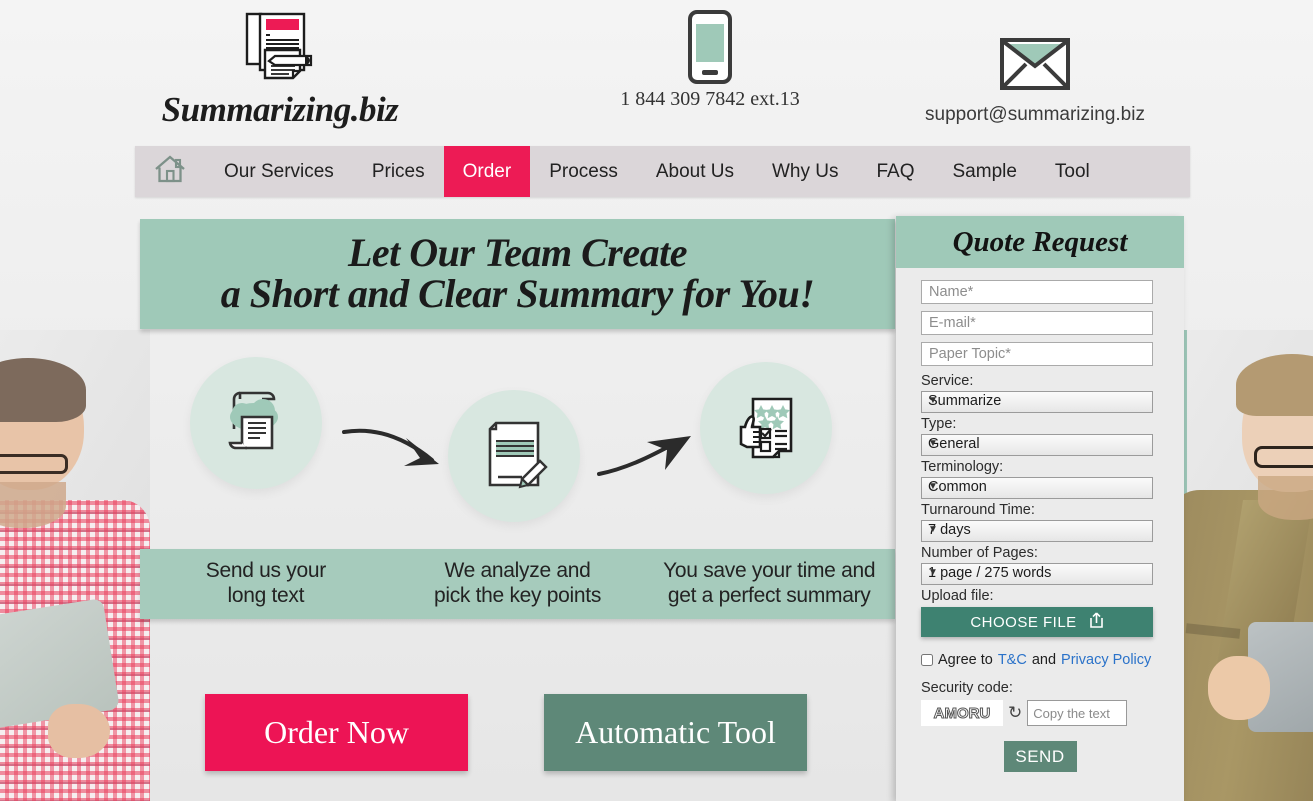 The image size is (1313, 801). I want to click on quote-request-title: Quote Request, so click(1040, 241).